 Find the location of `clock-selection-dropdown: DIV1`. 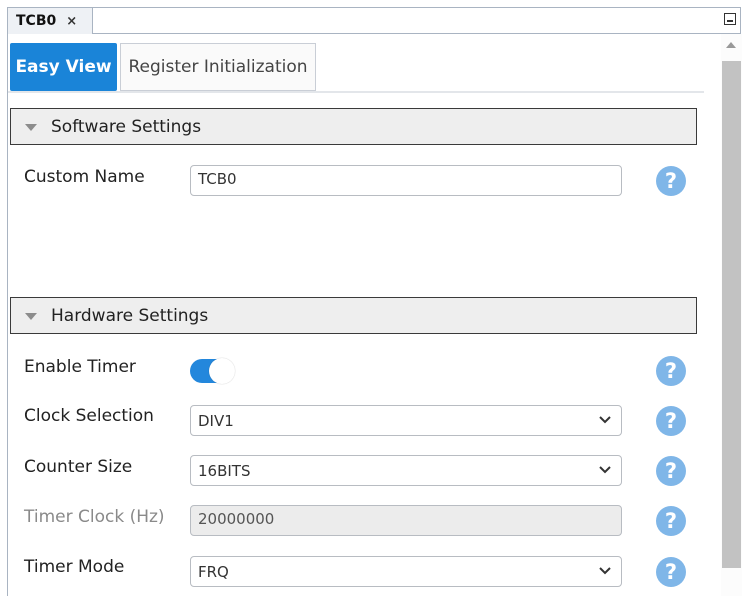

clock-selection-dropdown: DIV1 is located at coordinates (406, 420).